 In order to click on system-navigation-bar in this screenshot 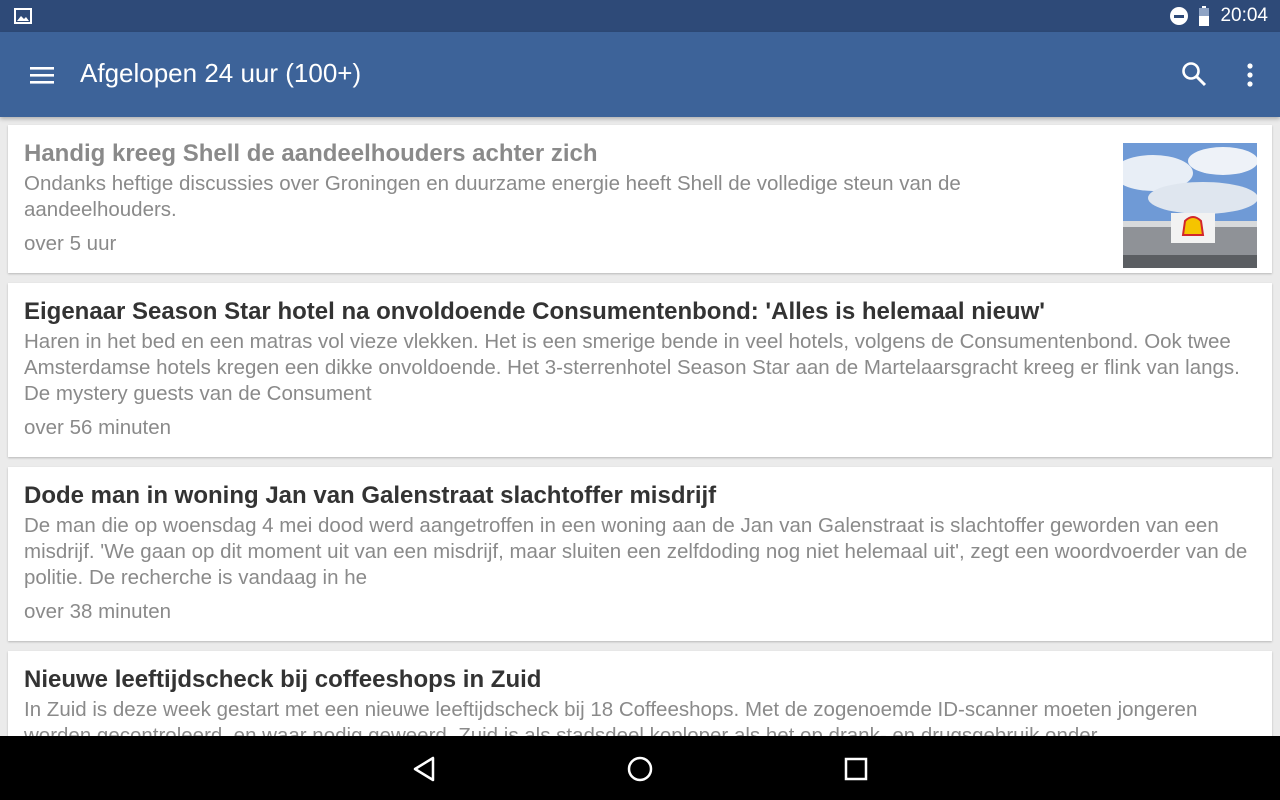, I will do `click(640, 768)`.